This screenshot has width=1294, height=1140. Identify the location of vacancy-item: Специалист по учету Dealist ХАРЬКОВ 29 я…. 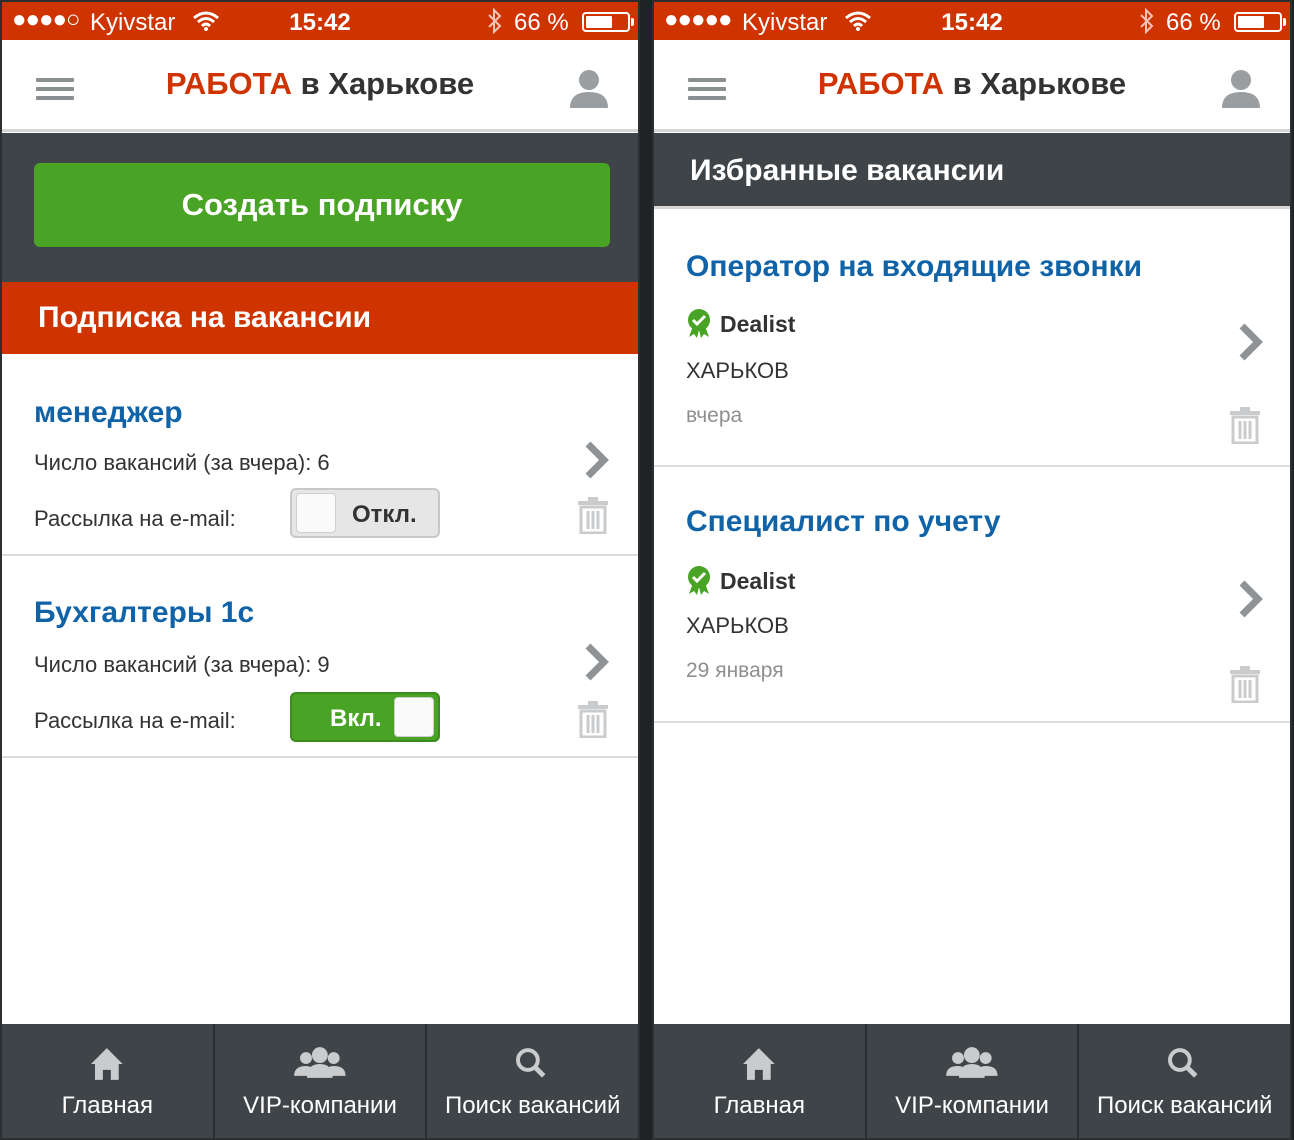
(972, 595).